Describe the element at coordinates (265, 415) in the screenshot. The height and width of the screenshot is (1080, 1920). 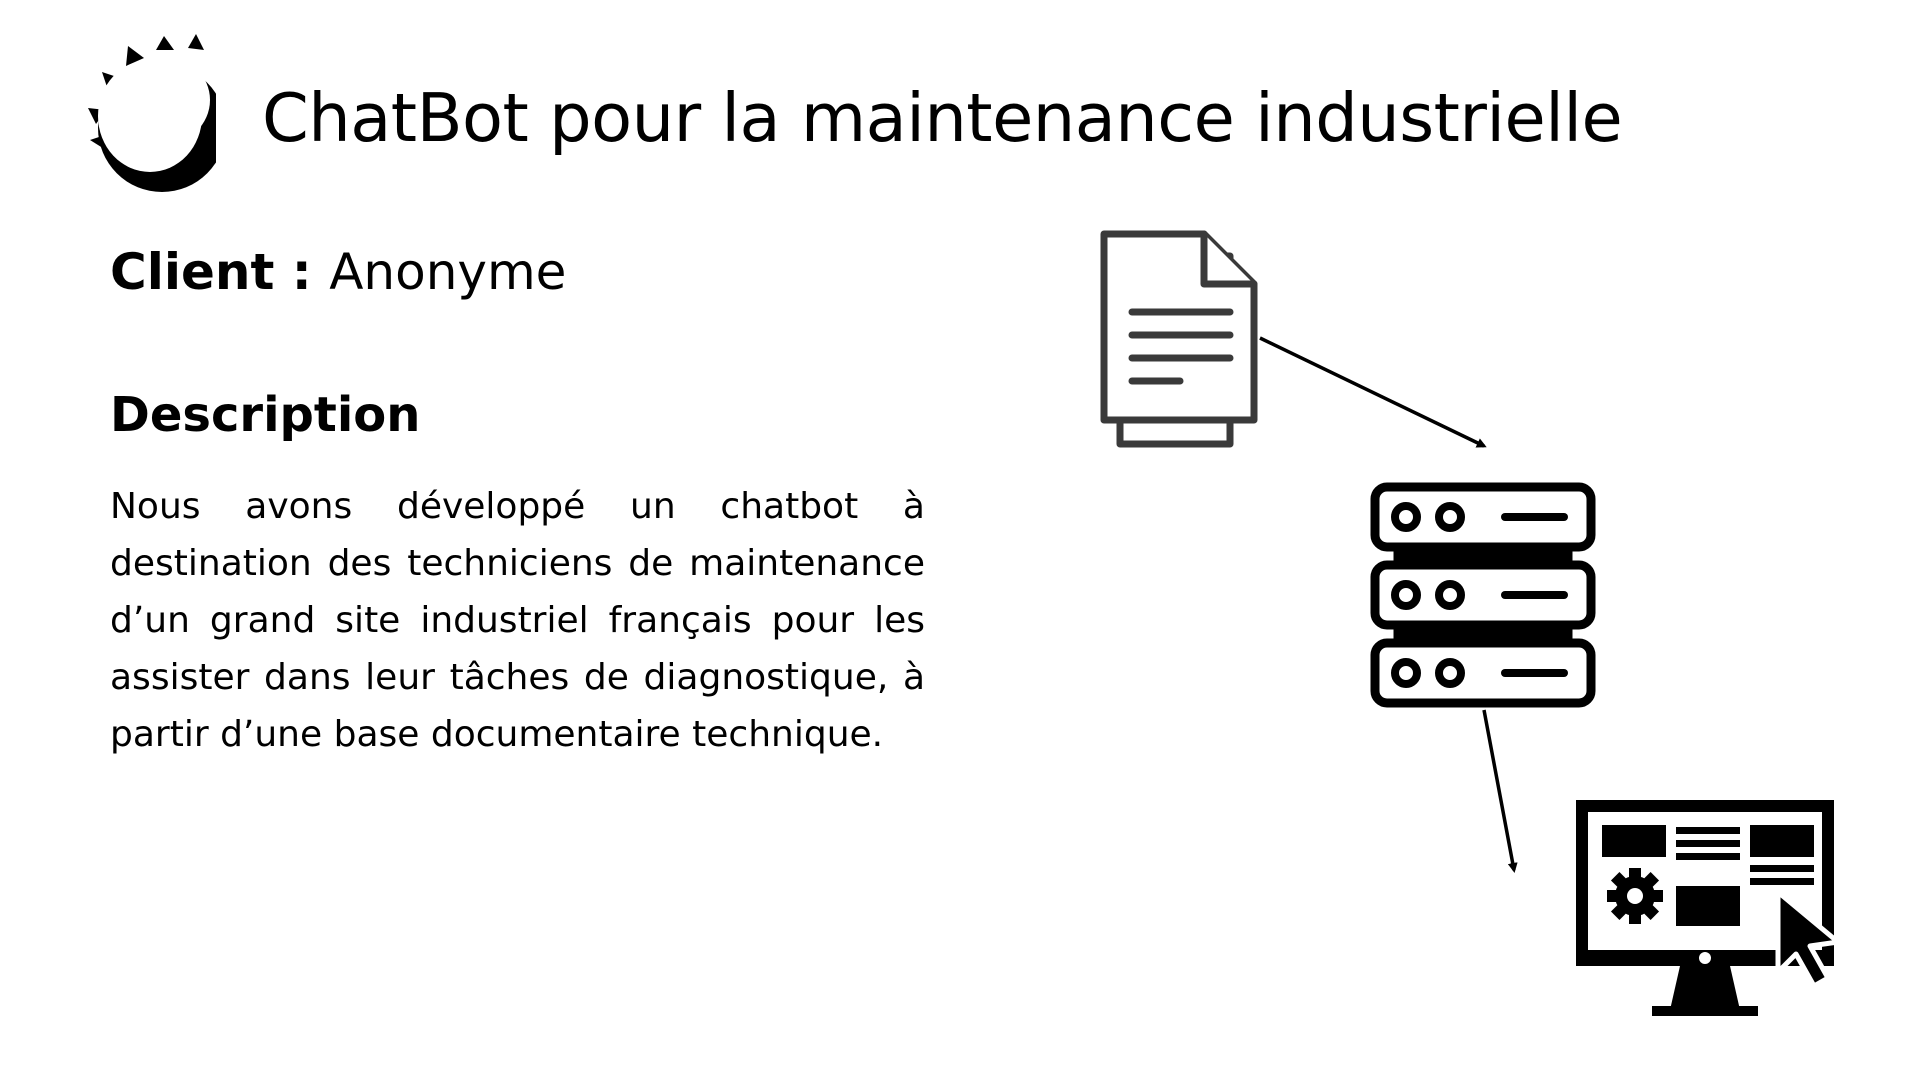
I see `description-heading: Description` at that location.